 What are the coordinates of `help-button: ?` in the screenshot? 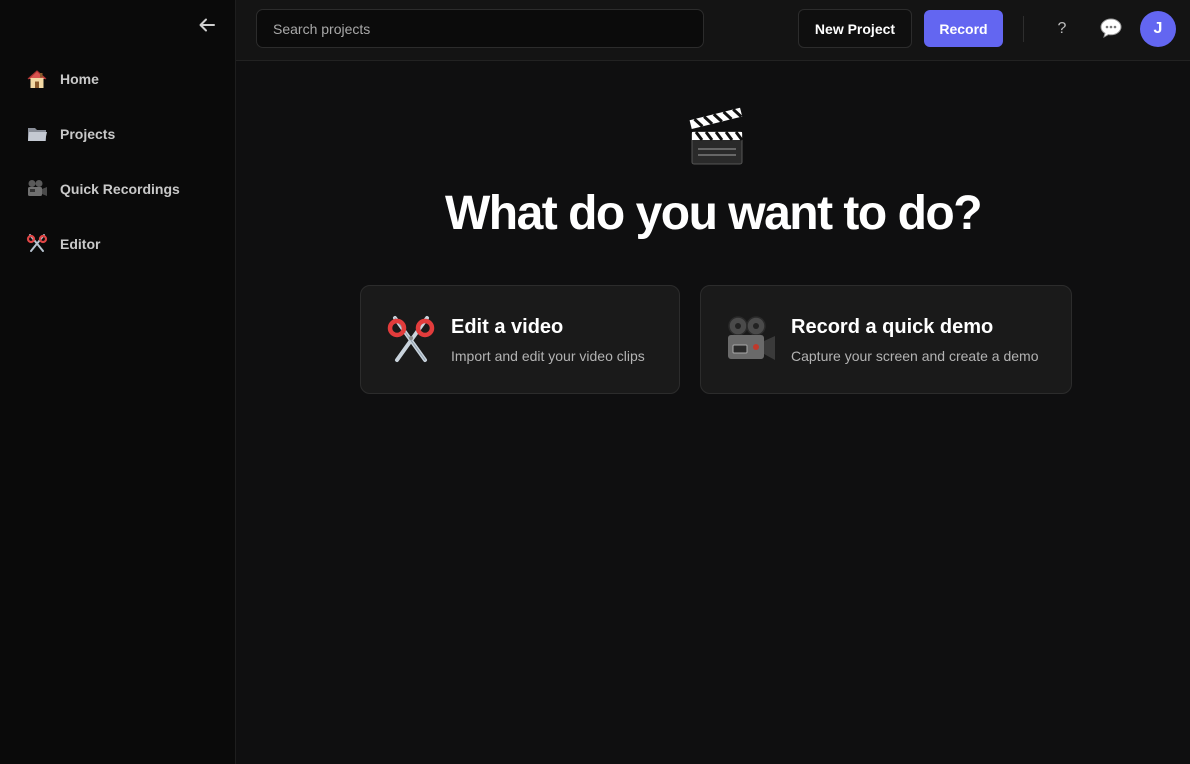 It's located at (1062, 29).